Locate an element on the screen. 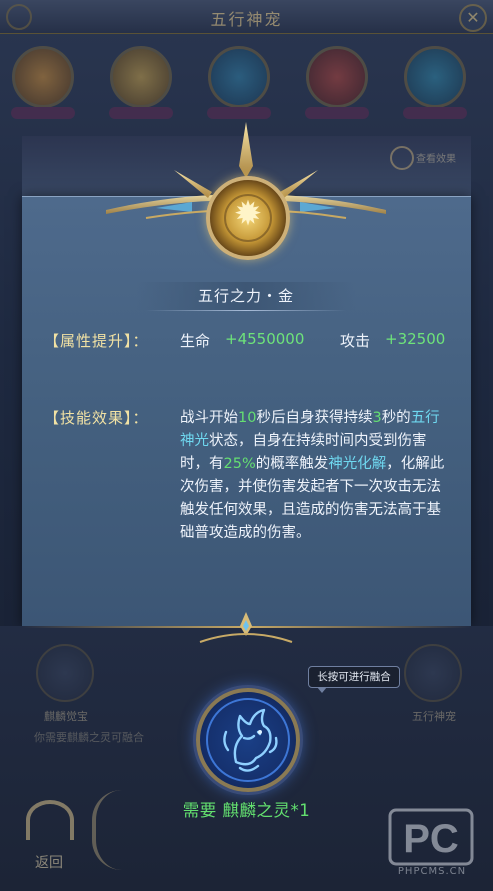  atk-stat-value: +32500 is located at coordinates (415, 339).